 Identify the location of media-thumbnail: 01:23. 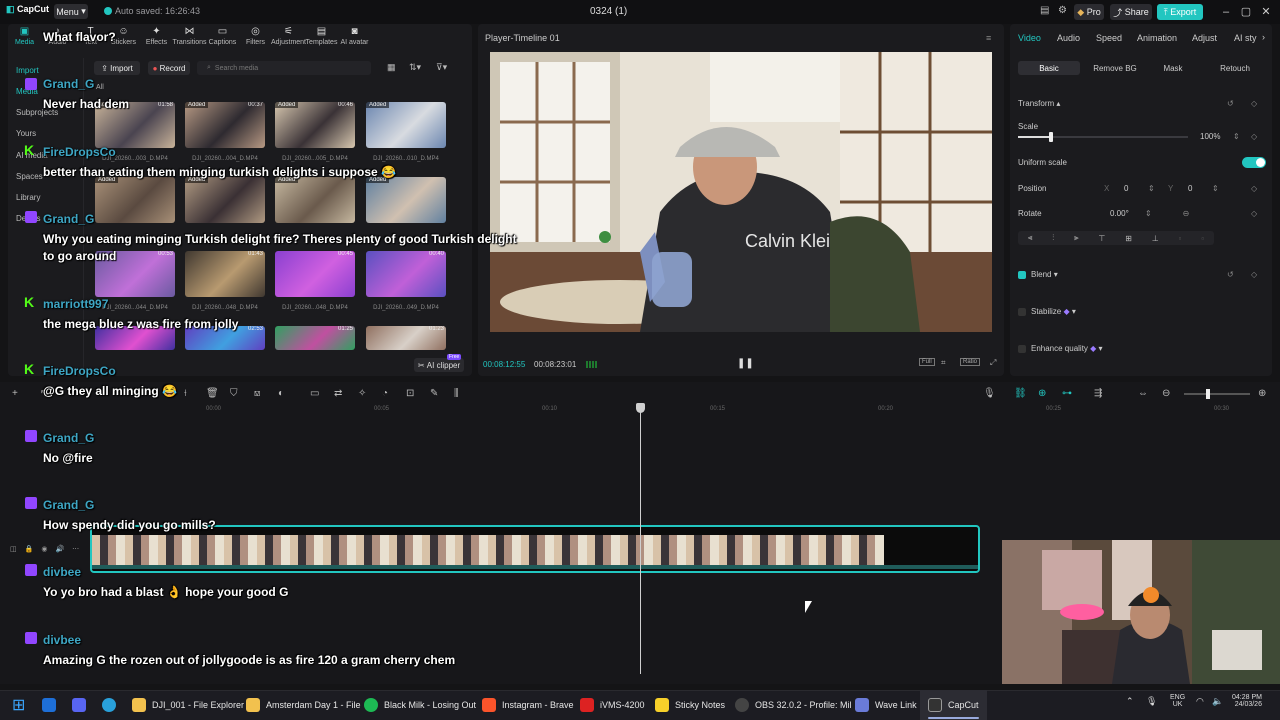
(406, 338).